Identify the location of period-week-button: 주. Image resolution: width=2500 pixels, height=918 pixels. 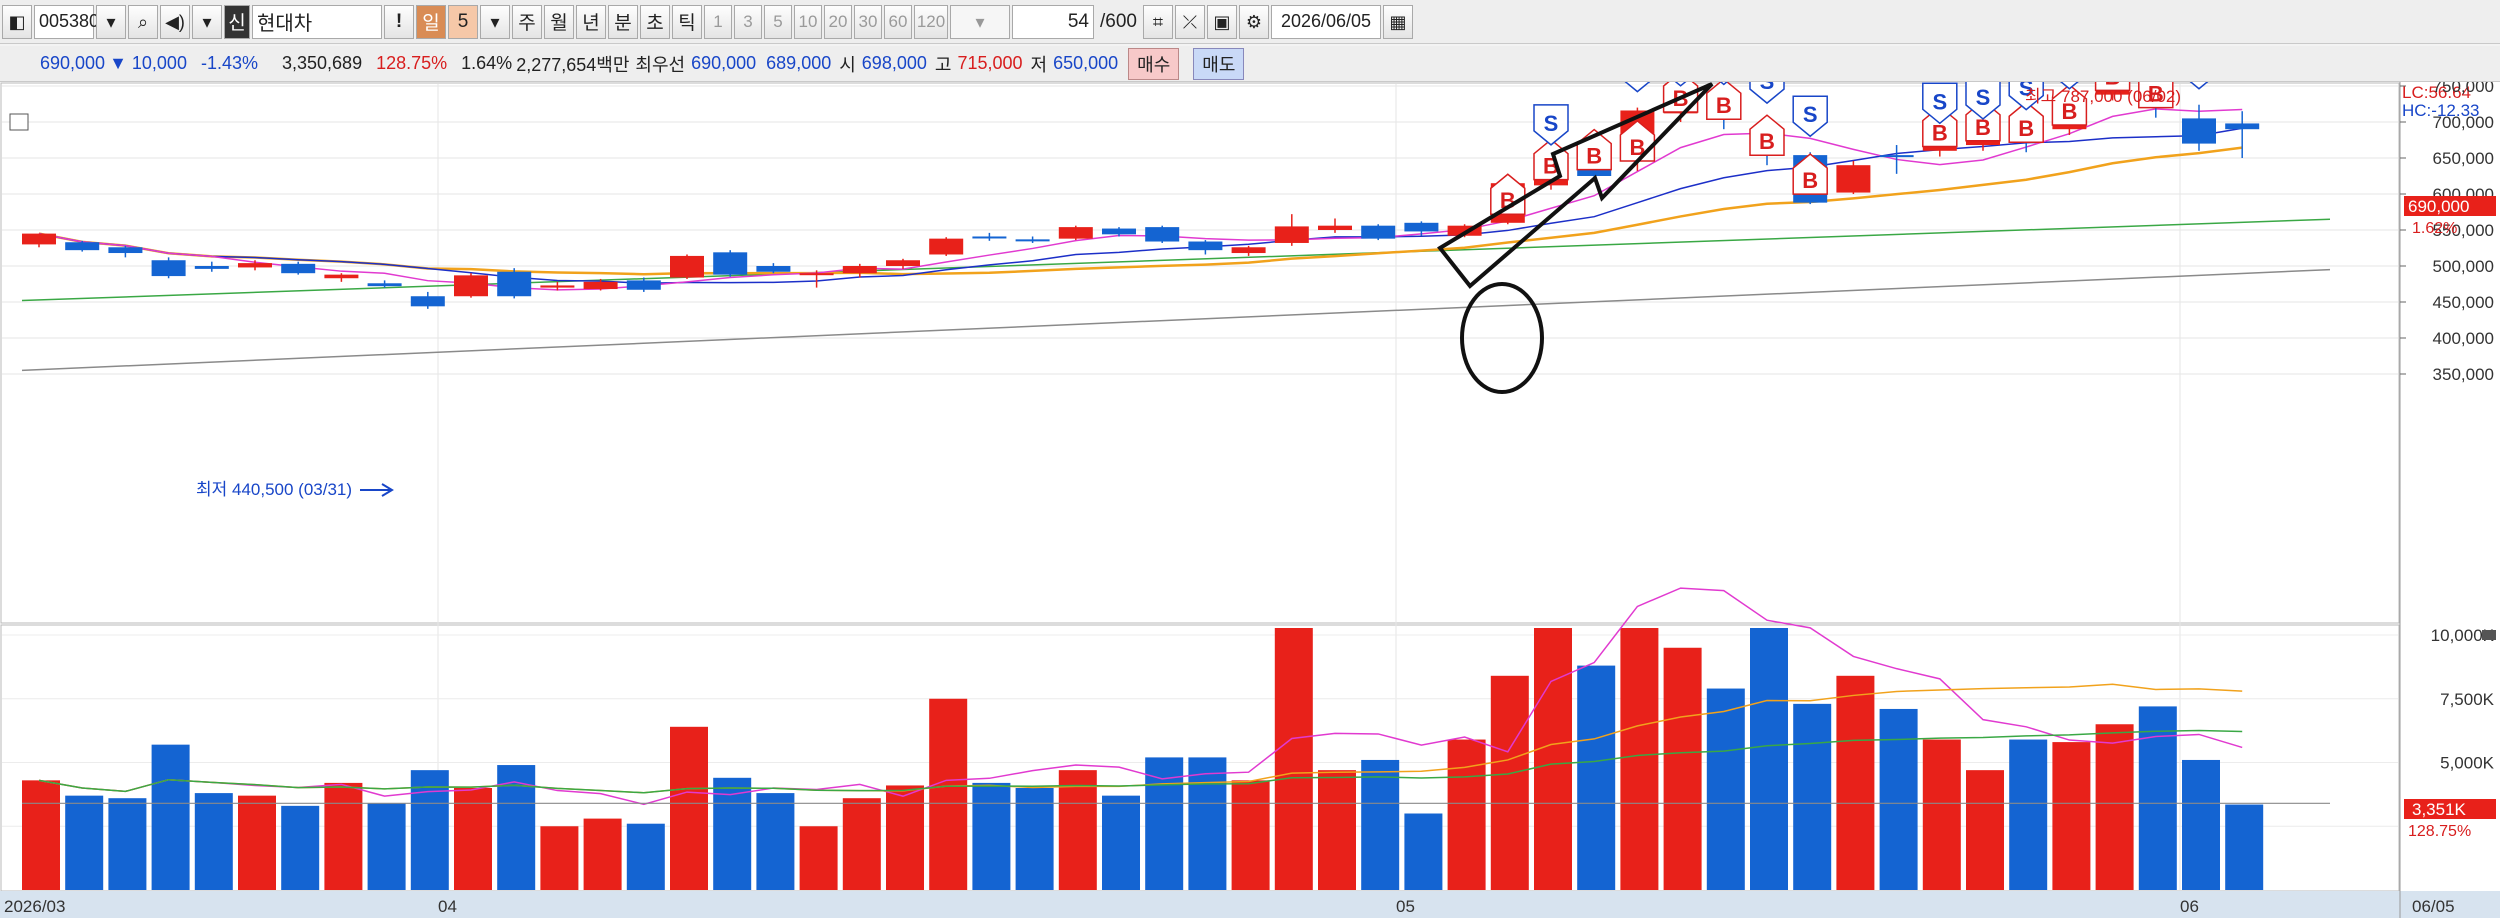
(527, 21).